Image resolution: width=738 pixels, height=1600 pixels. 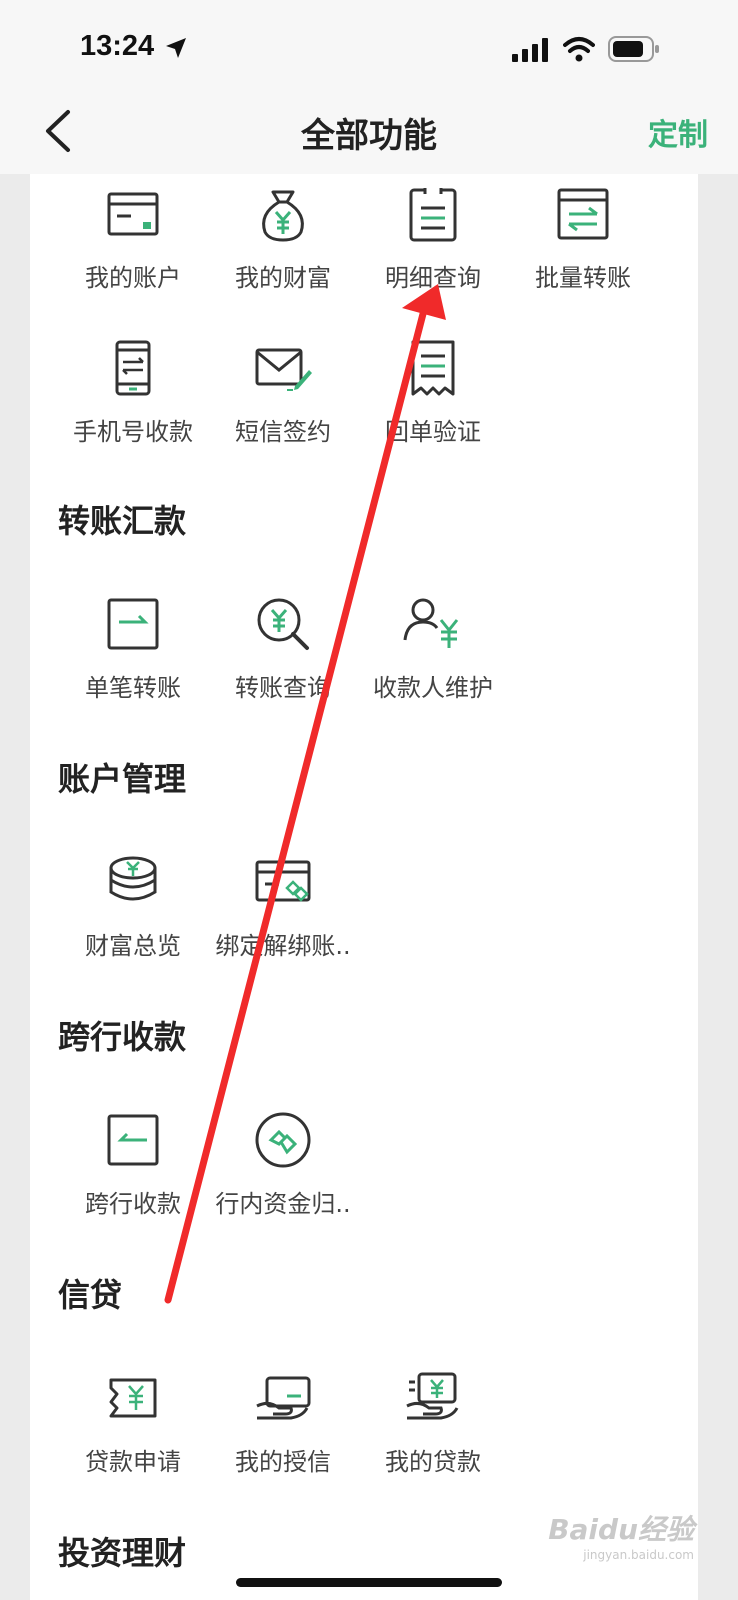 What do you see at coordinates (638, 1555) in the screenshot?
I see `watermark-url: jingyan.baidu.com` at bounding box center [638, 1555].